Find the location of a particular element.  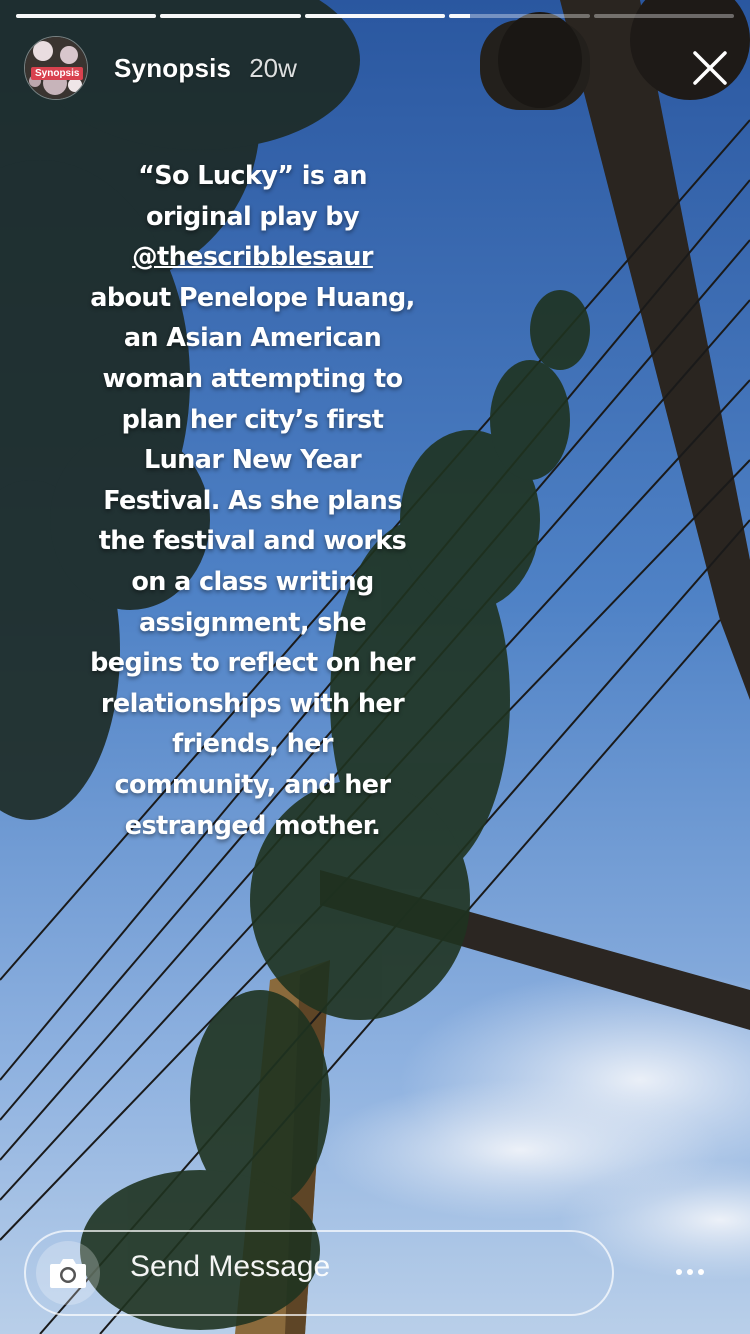

story-text-line: begins to reflect on her is located at coordinates (252, 663).